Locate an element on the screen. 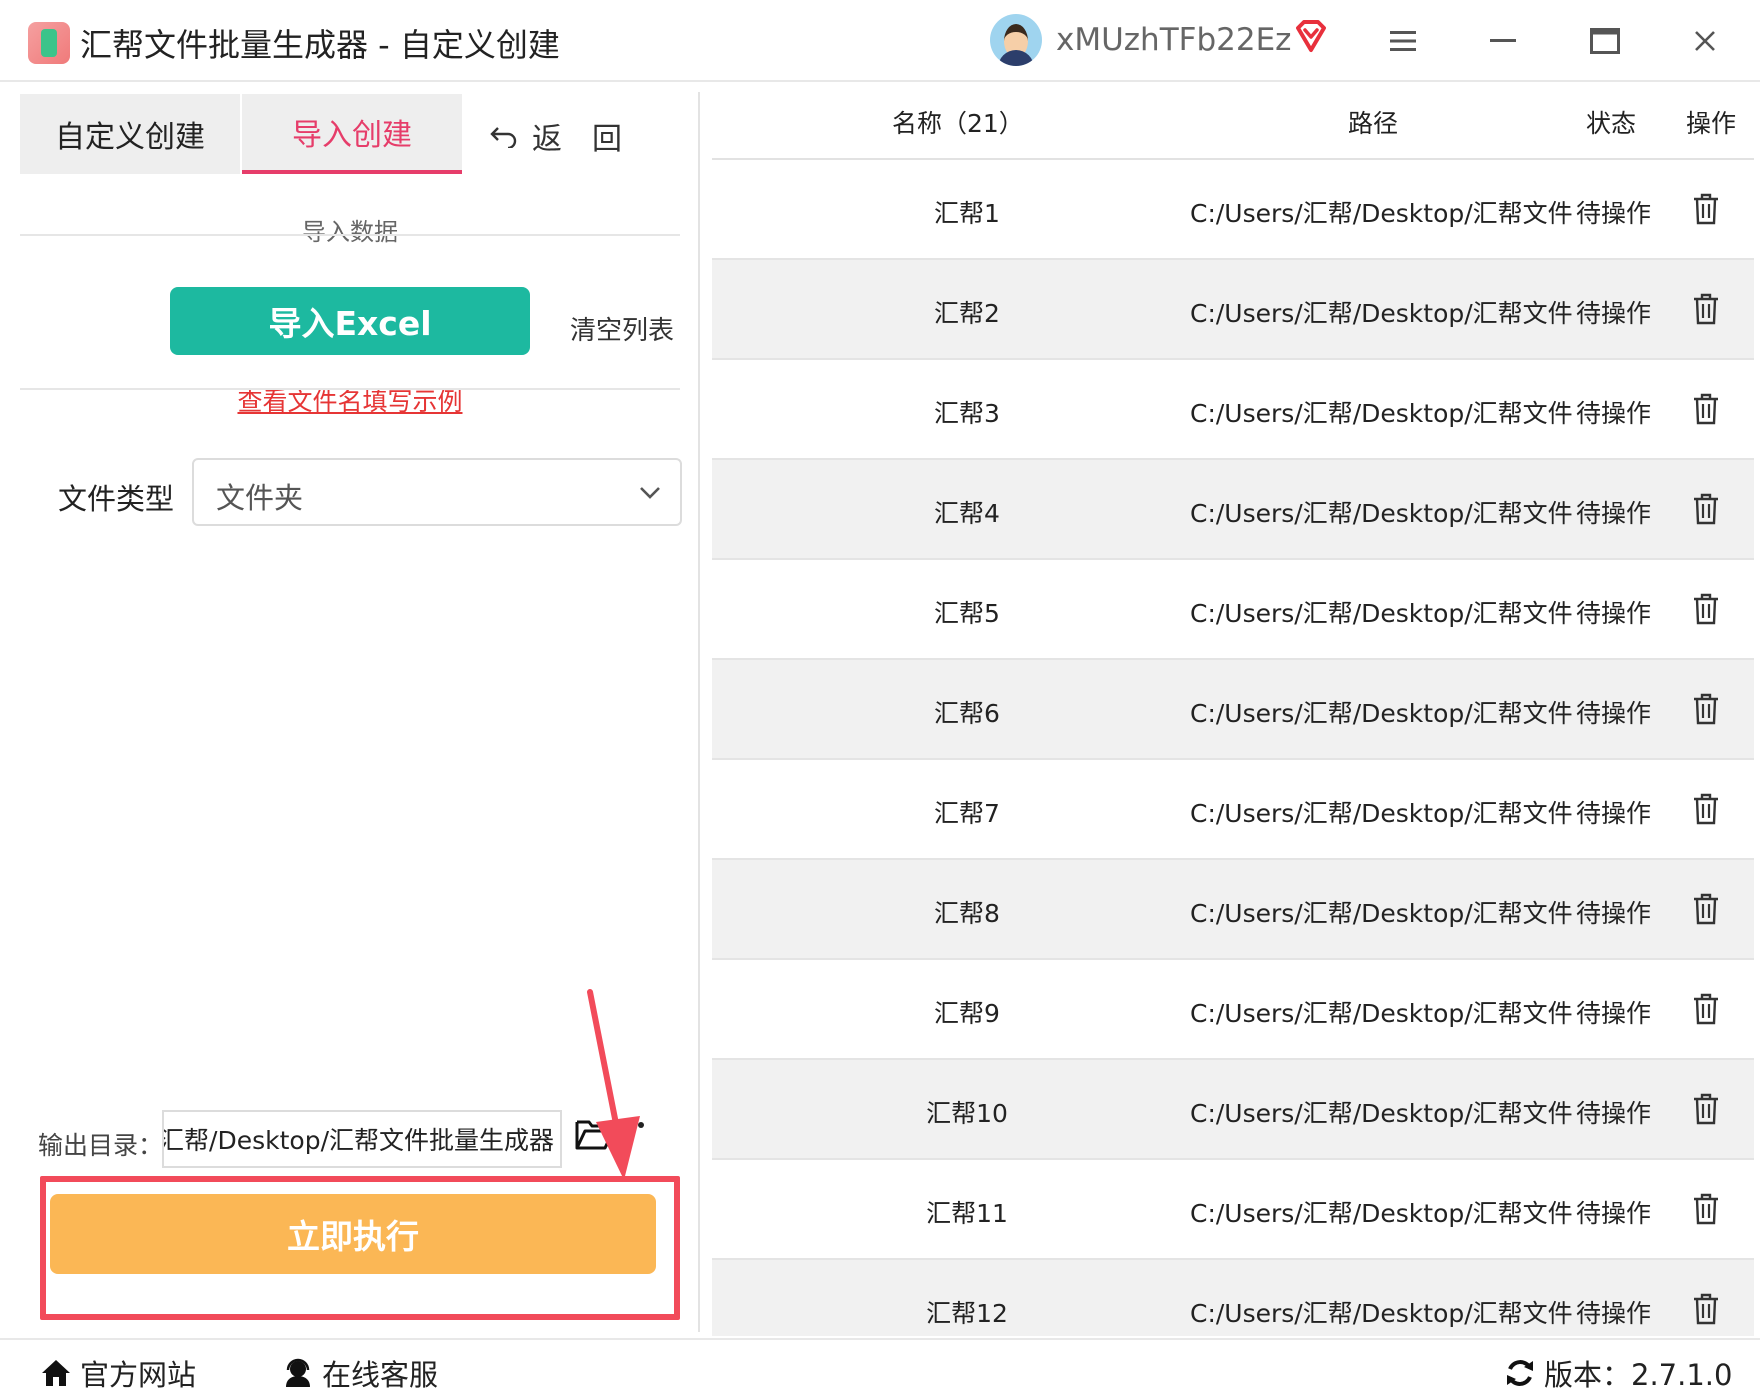 The width and height of the screenshot is (1760, 1400). username: xMUzhTFb22Ez is located at coordinates (1173, 40).